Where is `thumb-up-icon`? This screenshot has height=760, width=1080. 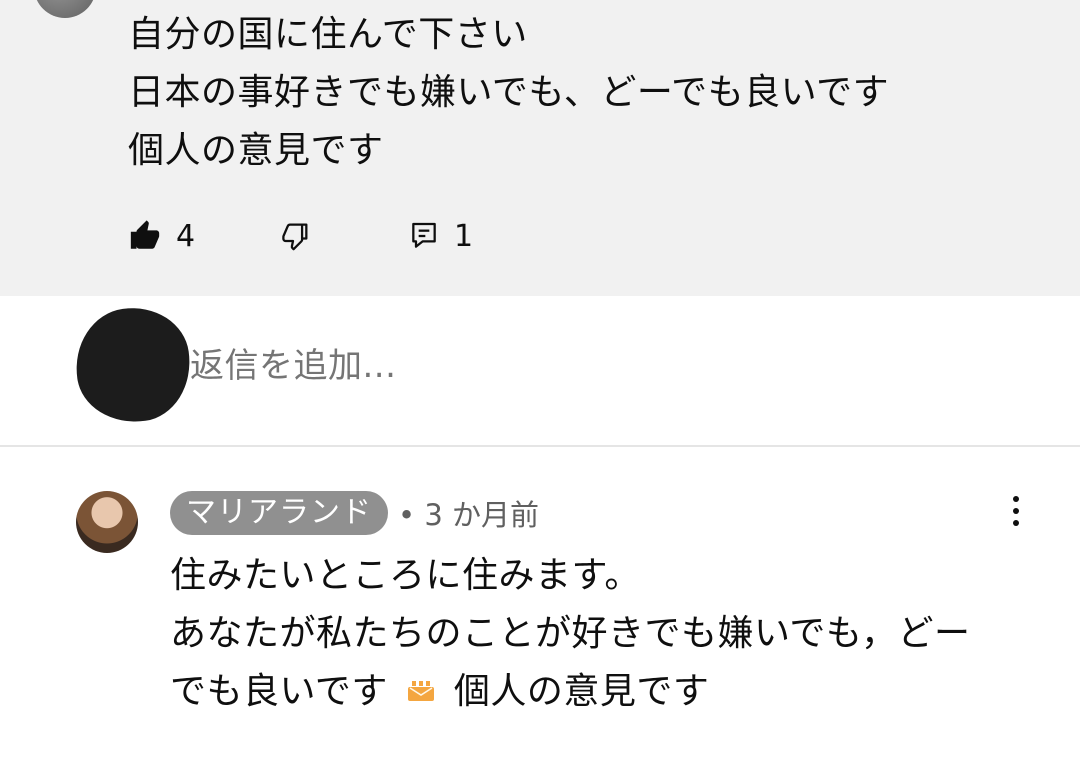
thumb-up-icon is located at coordinates (145, 234).